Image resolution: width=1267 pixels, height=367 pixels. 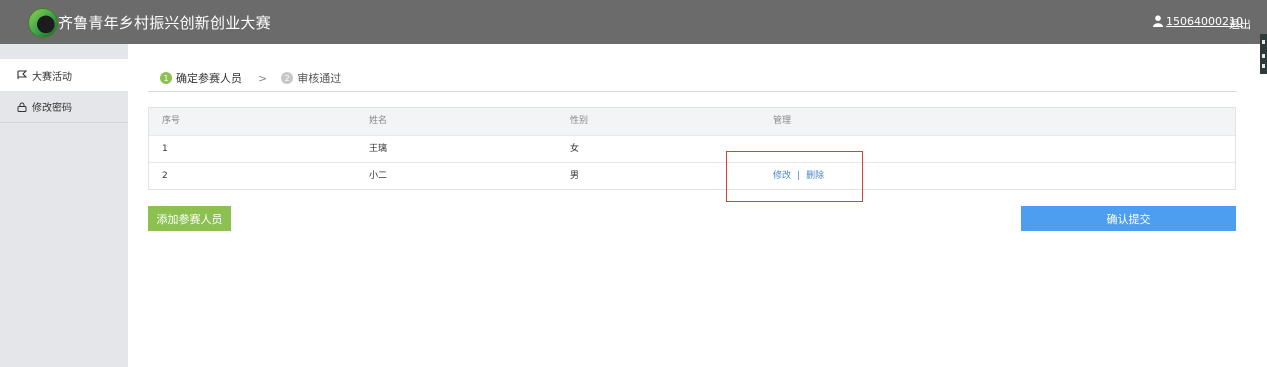 I want to click on sidebar-item-contest: 大赛活动, so click(x=64, y=75).